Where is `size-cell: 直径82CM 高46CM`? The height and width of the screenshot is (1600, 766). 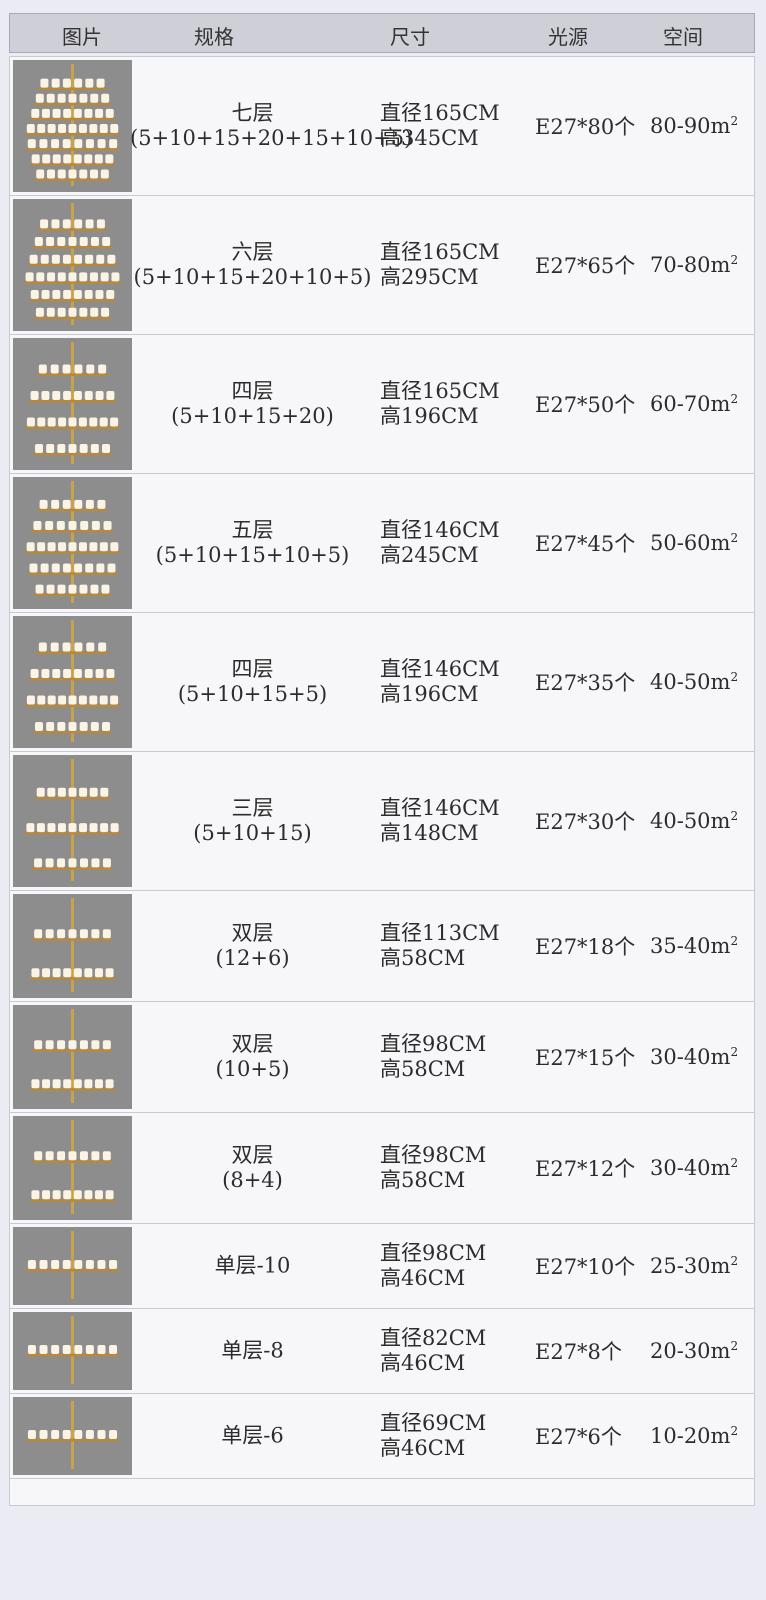
size-cell: 直径82CM 高46CM is located at coordinates (455, 1351).